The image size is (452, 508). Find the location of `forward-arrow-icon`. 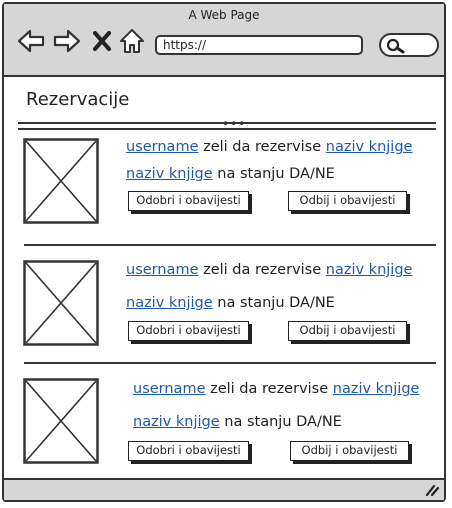

forward-arrow-icon is located at coordinates (67, 41).